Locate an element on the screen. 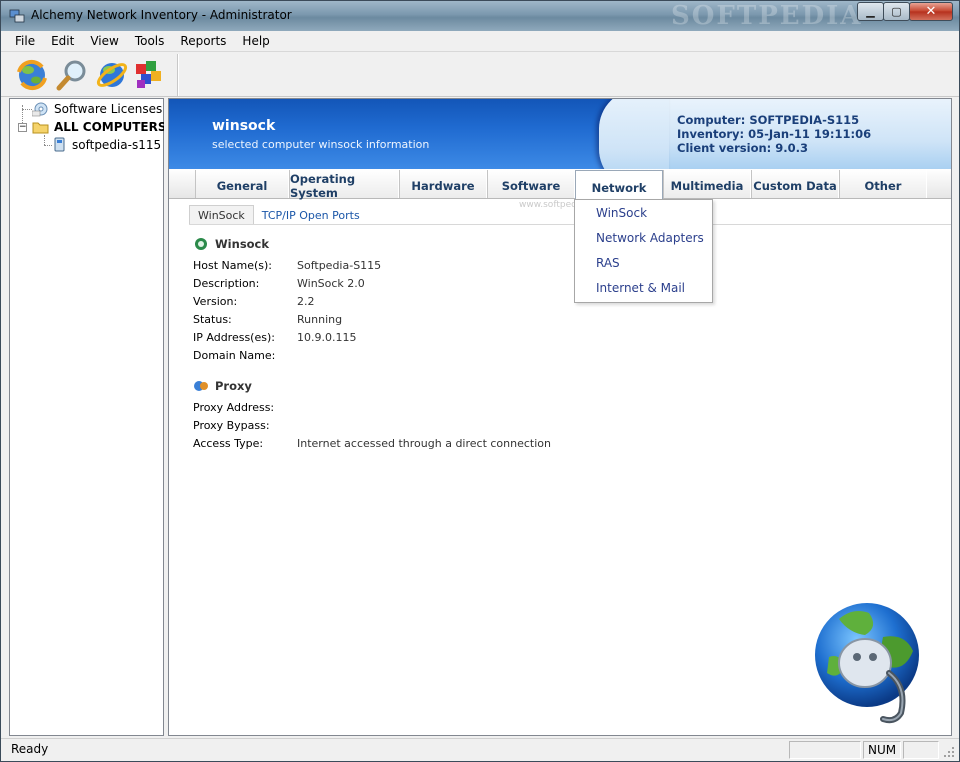 This screenshot has height=762, width=960. winsock-section-title: Winsock is located at coordinates (231, 244).